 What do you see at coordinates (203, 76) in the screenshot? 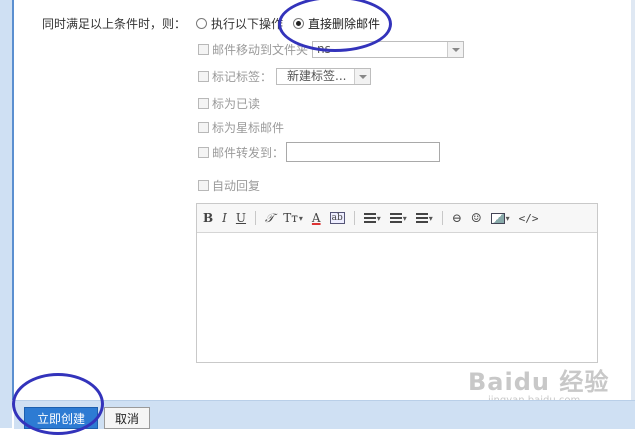
I see `checkbox-tag` at bounding box center [203, 76].